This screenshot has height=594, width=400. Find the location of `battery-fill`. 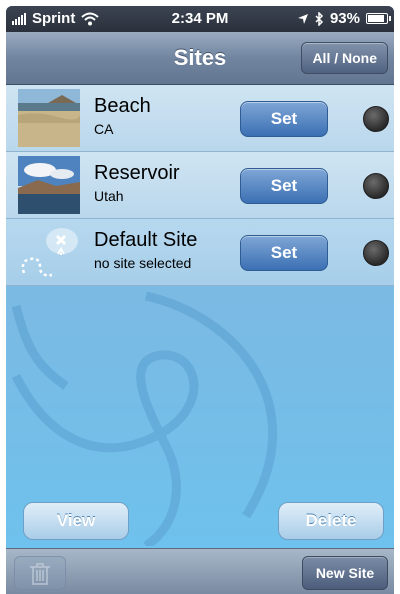

battery-fill is located at coordinates (376, 18).